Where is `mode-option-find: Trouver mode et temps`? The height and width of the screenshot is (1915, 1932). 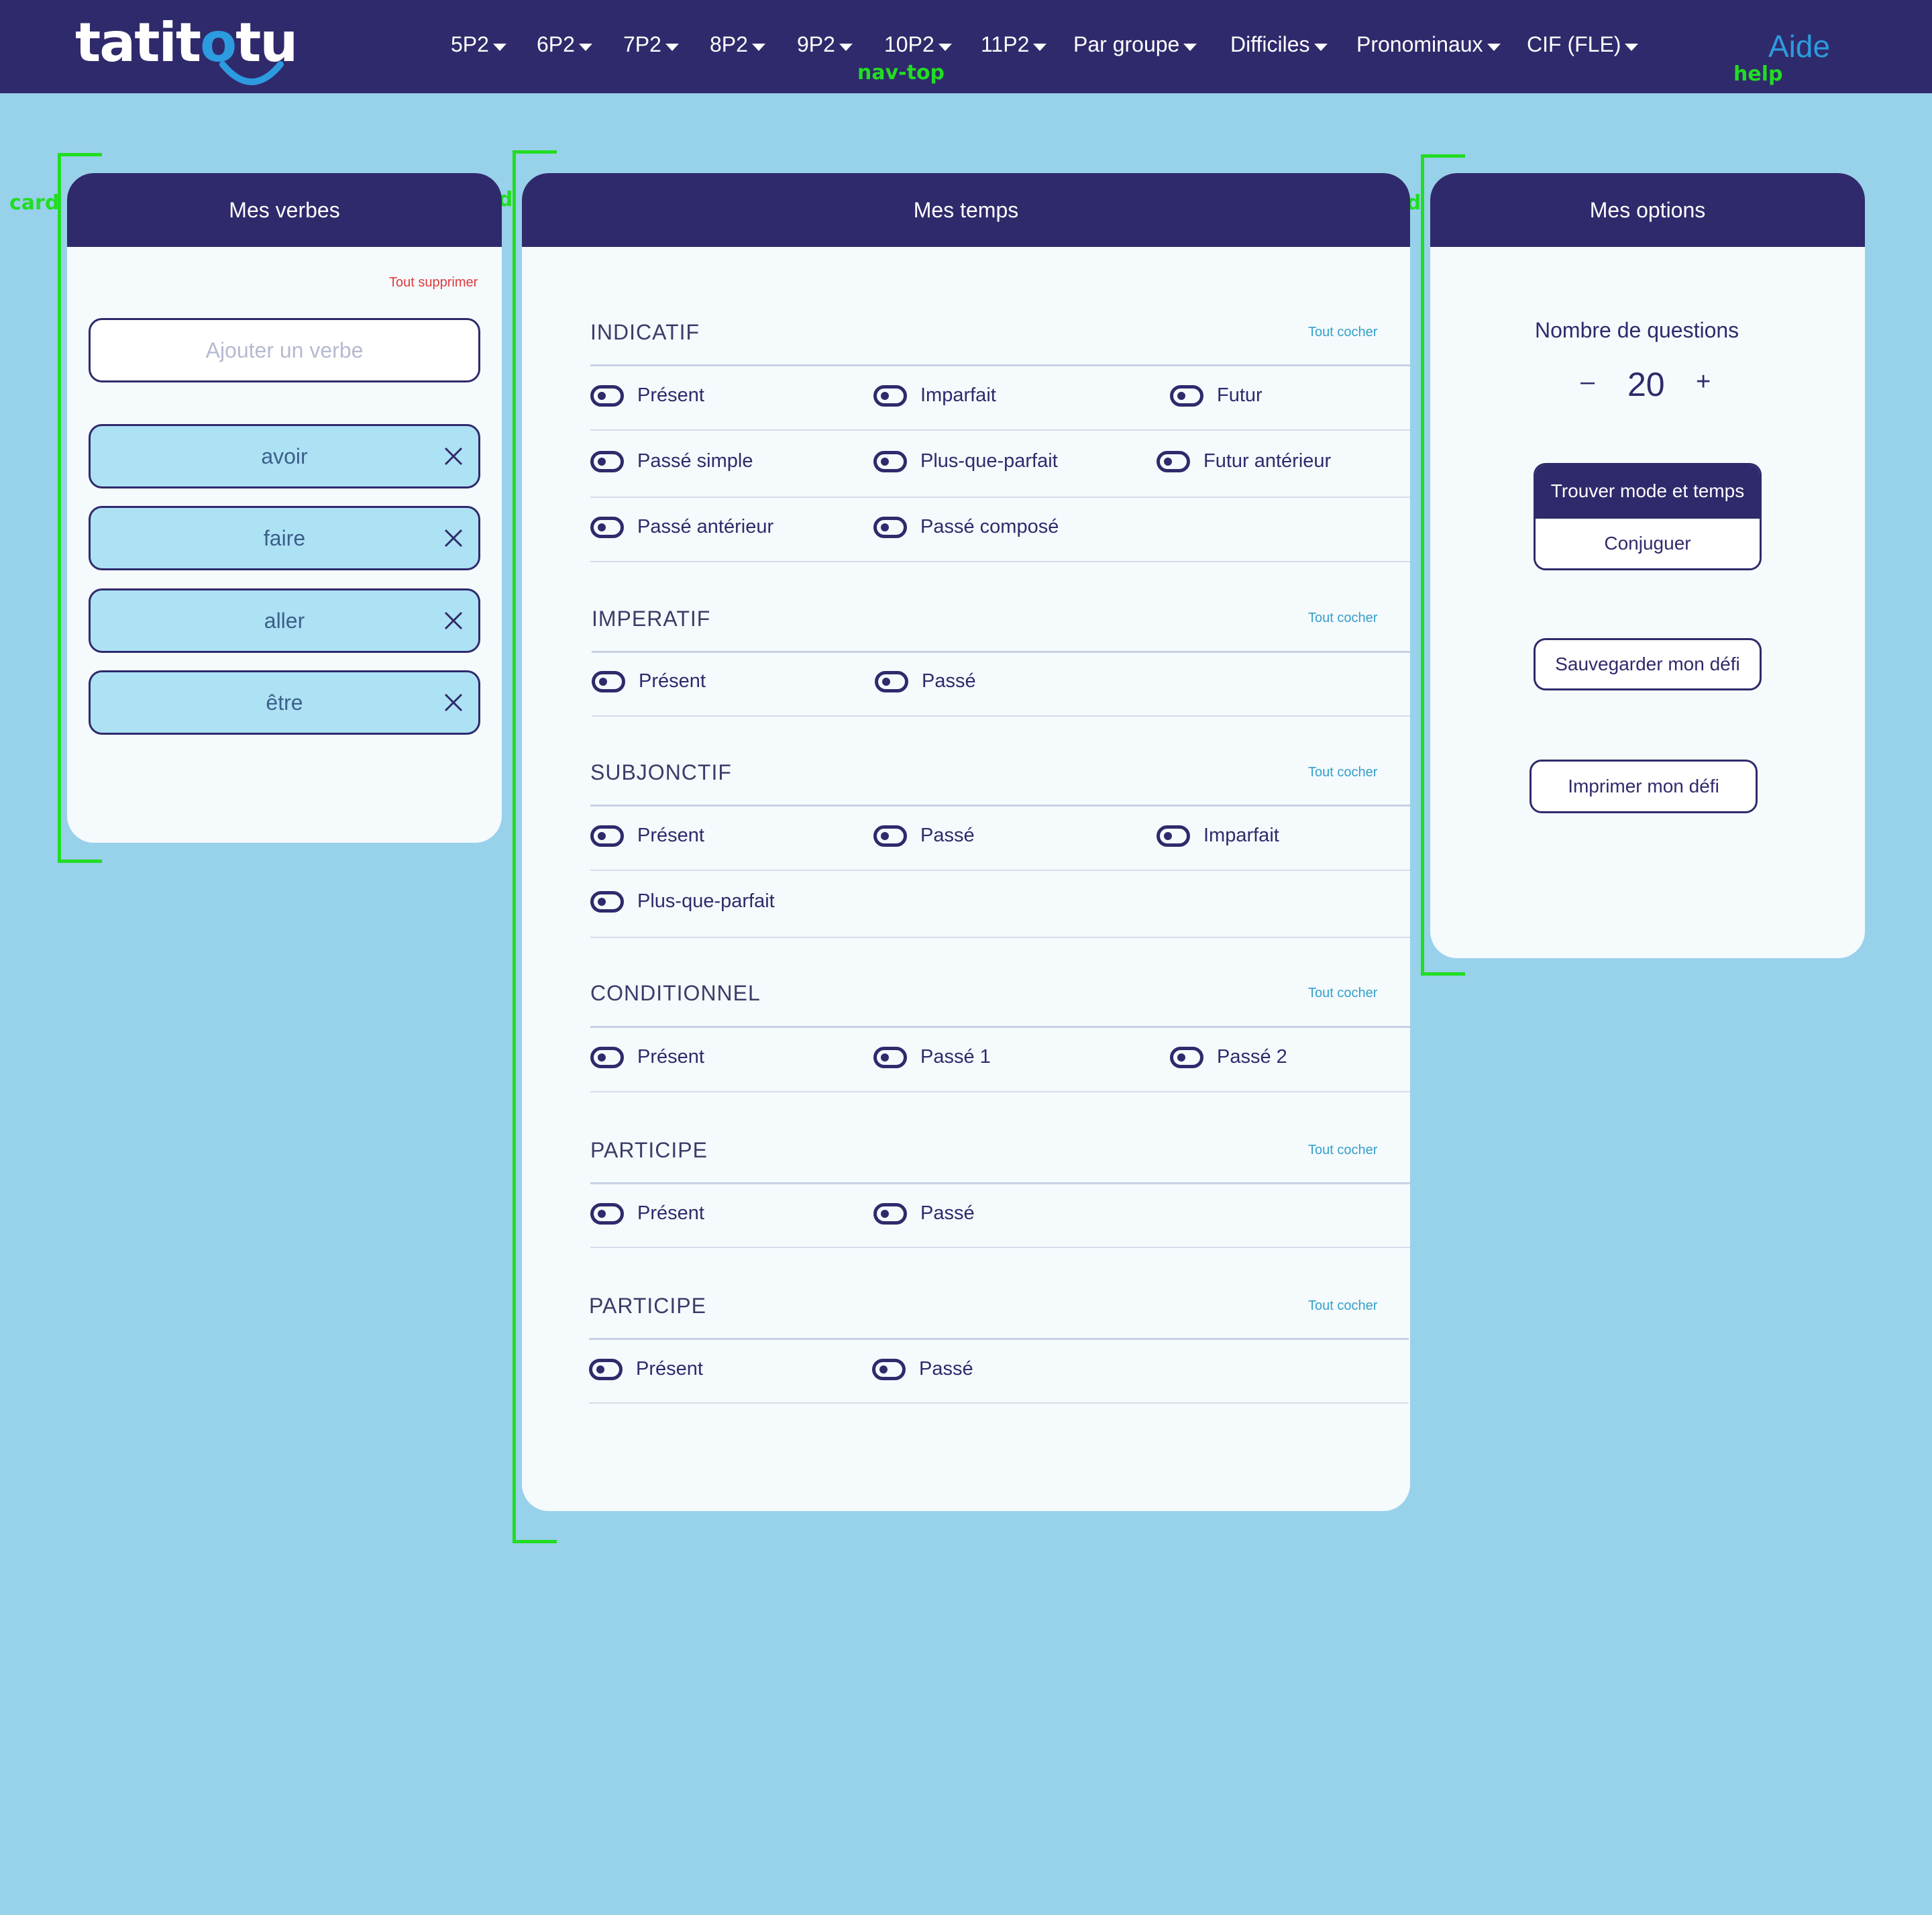
mode-option-find: Trouver mode et temps is located at coordinates (1648, 491).